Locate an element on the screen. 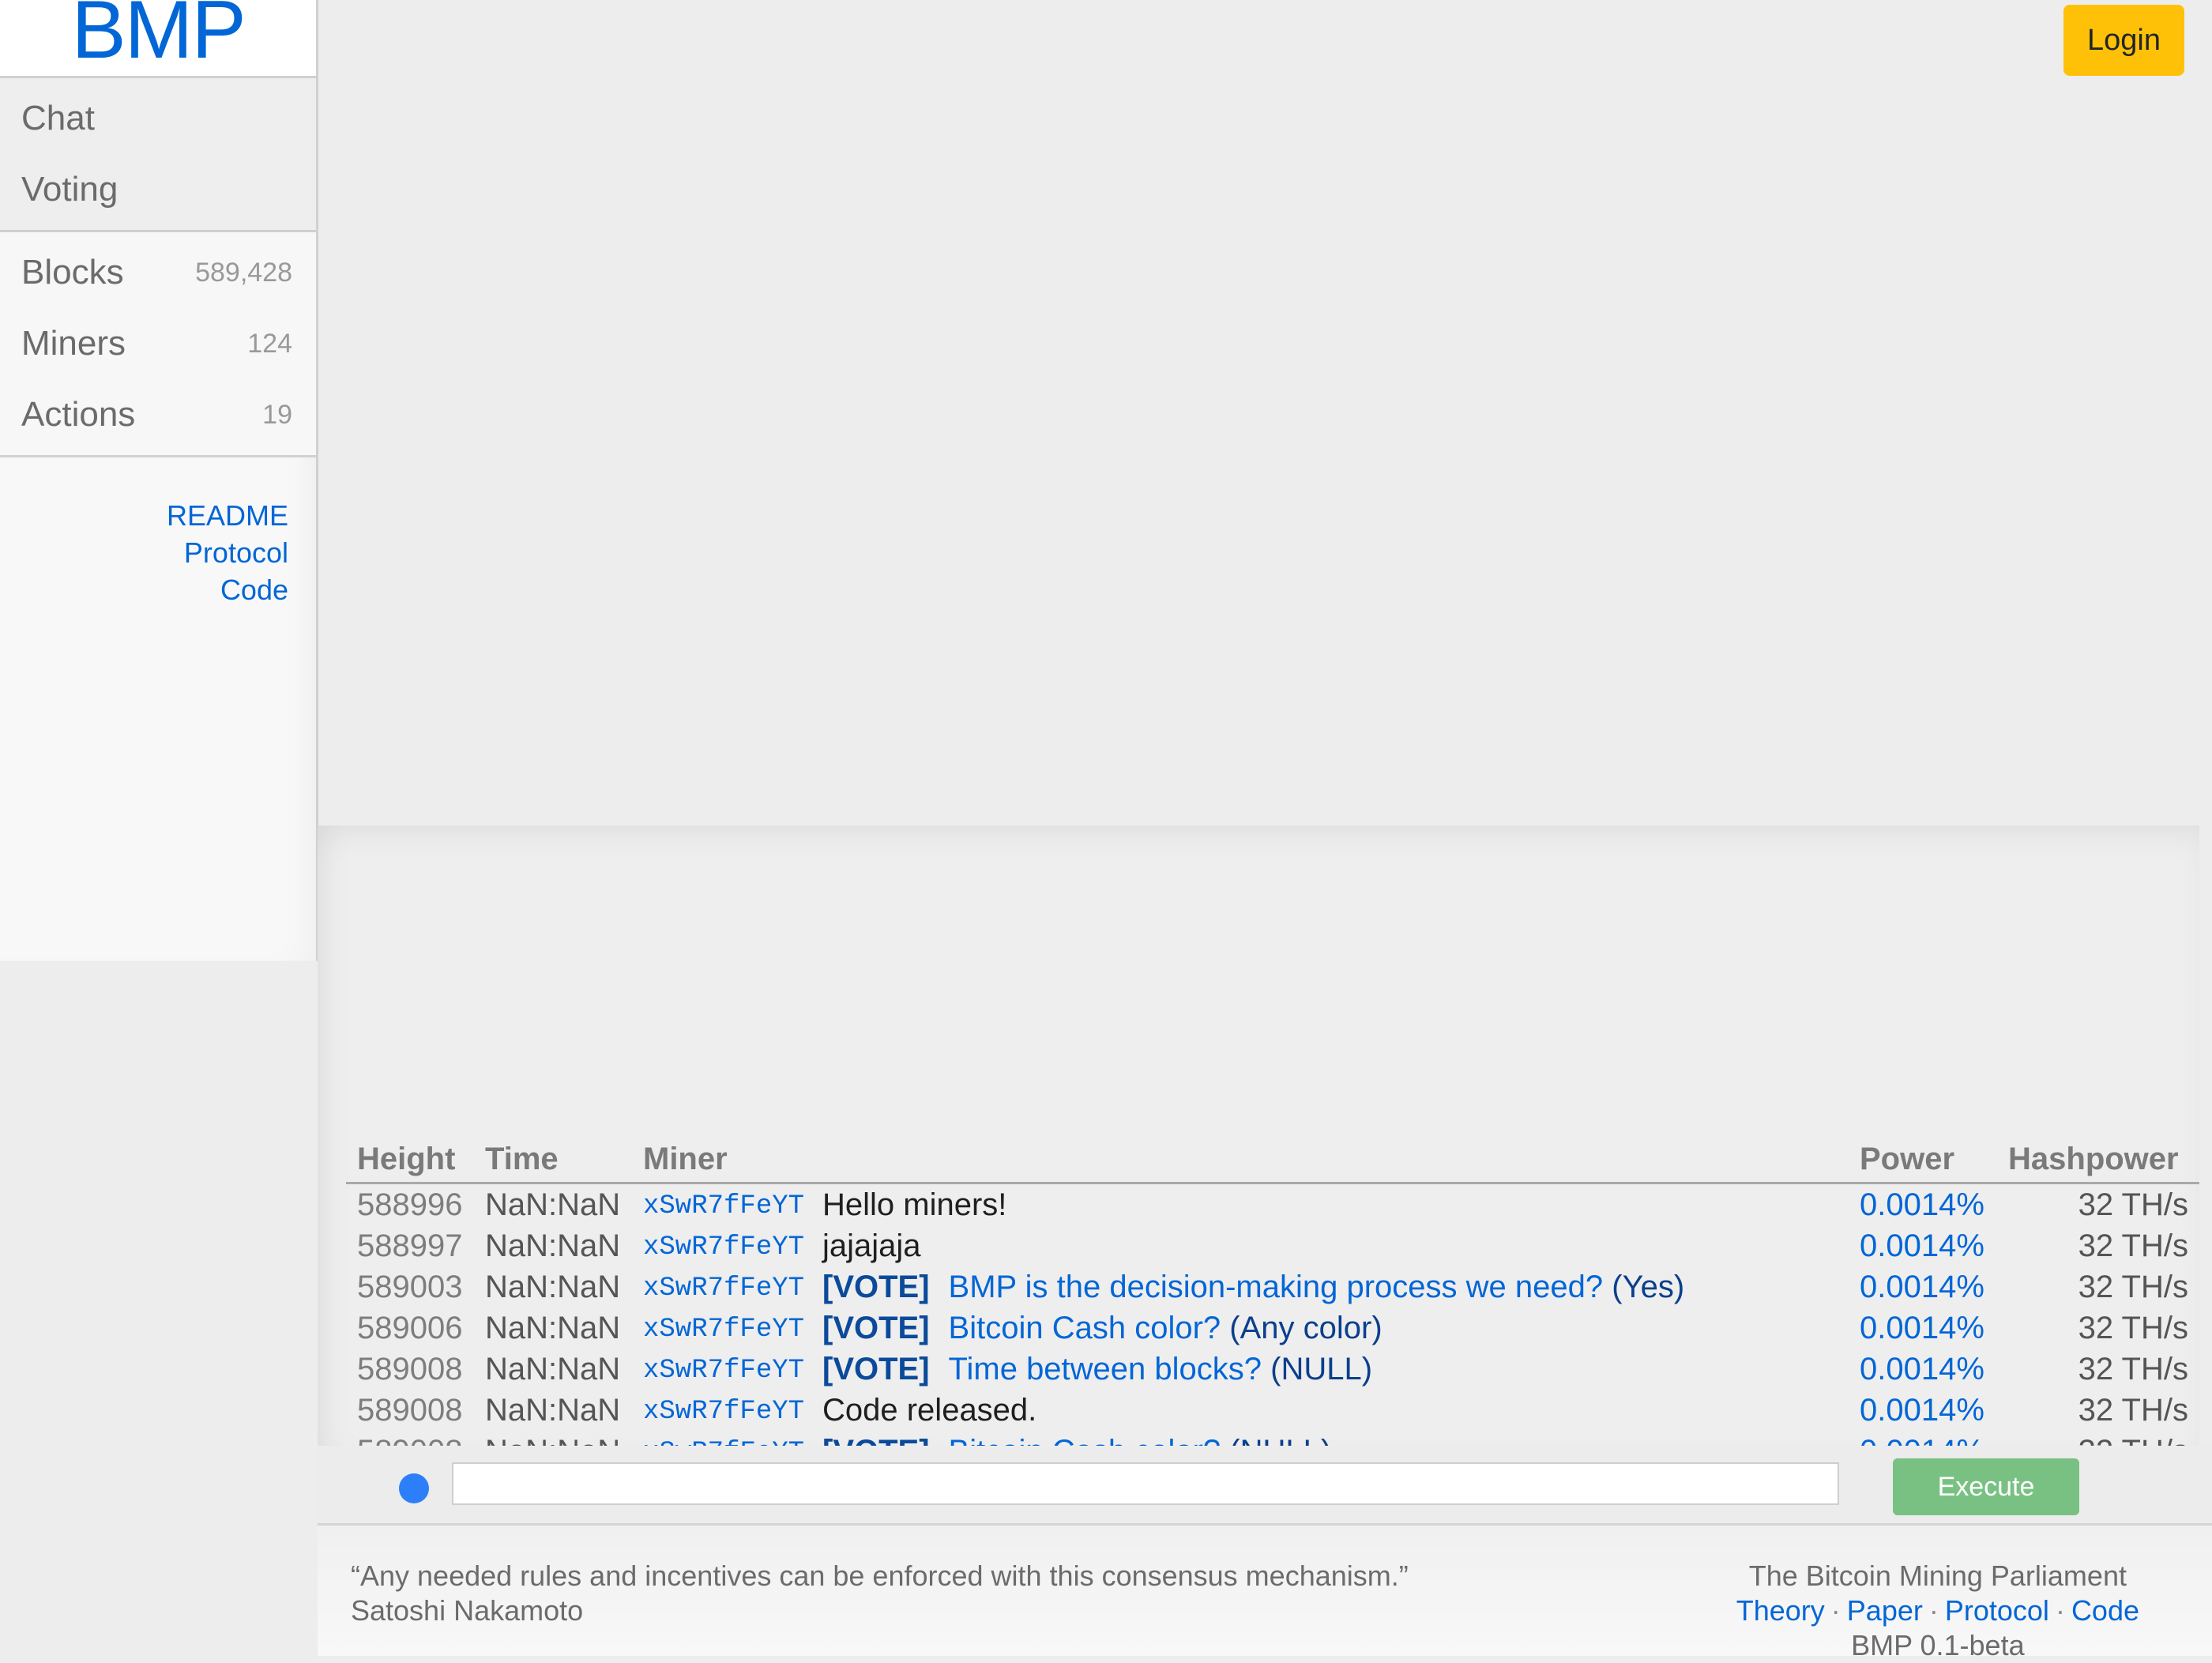 The width and height of the screenshot is (2212, 1663). miners-count: 124 is located at coordinates (270, 343).